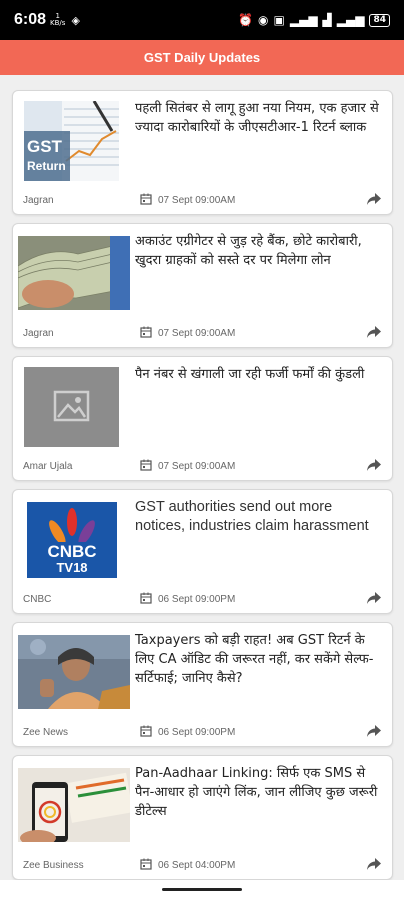  I want to click on status-bar: 6:08 1 KB/s ◈ ⏰ ◉ ▣ ▂▄▆ ▟ ▂▄▆ 84, so click(202, 20).